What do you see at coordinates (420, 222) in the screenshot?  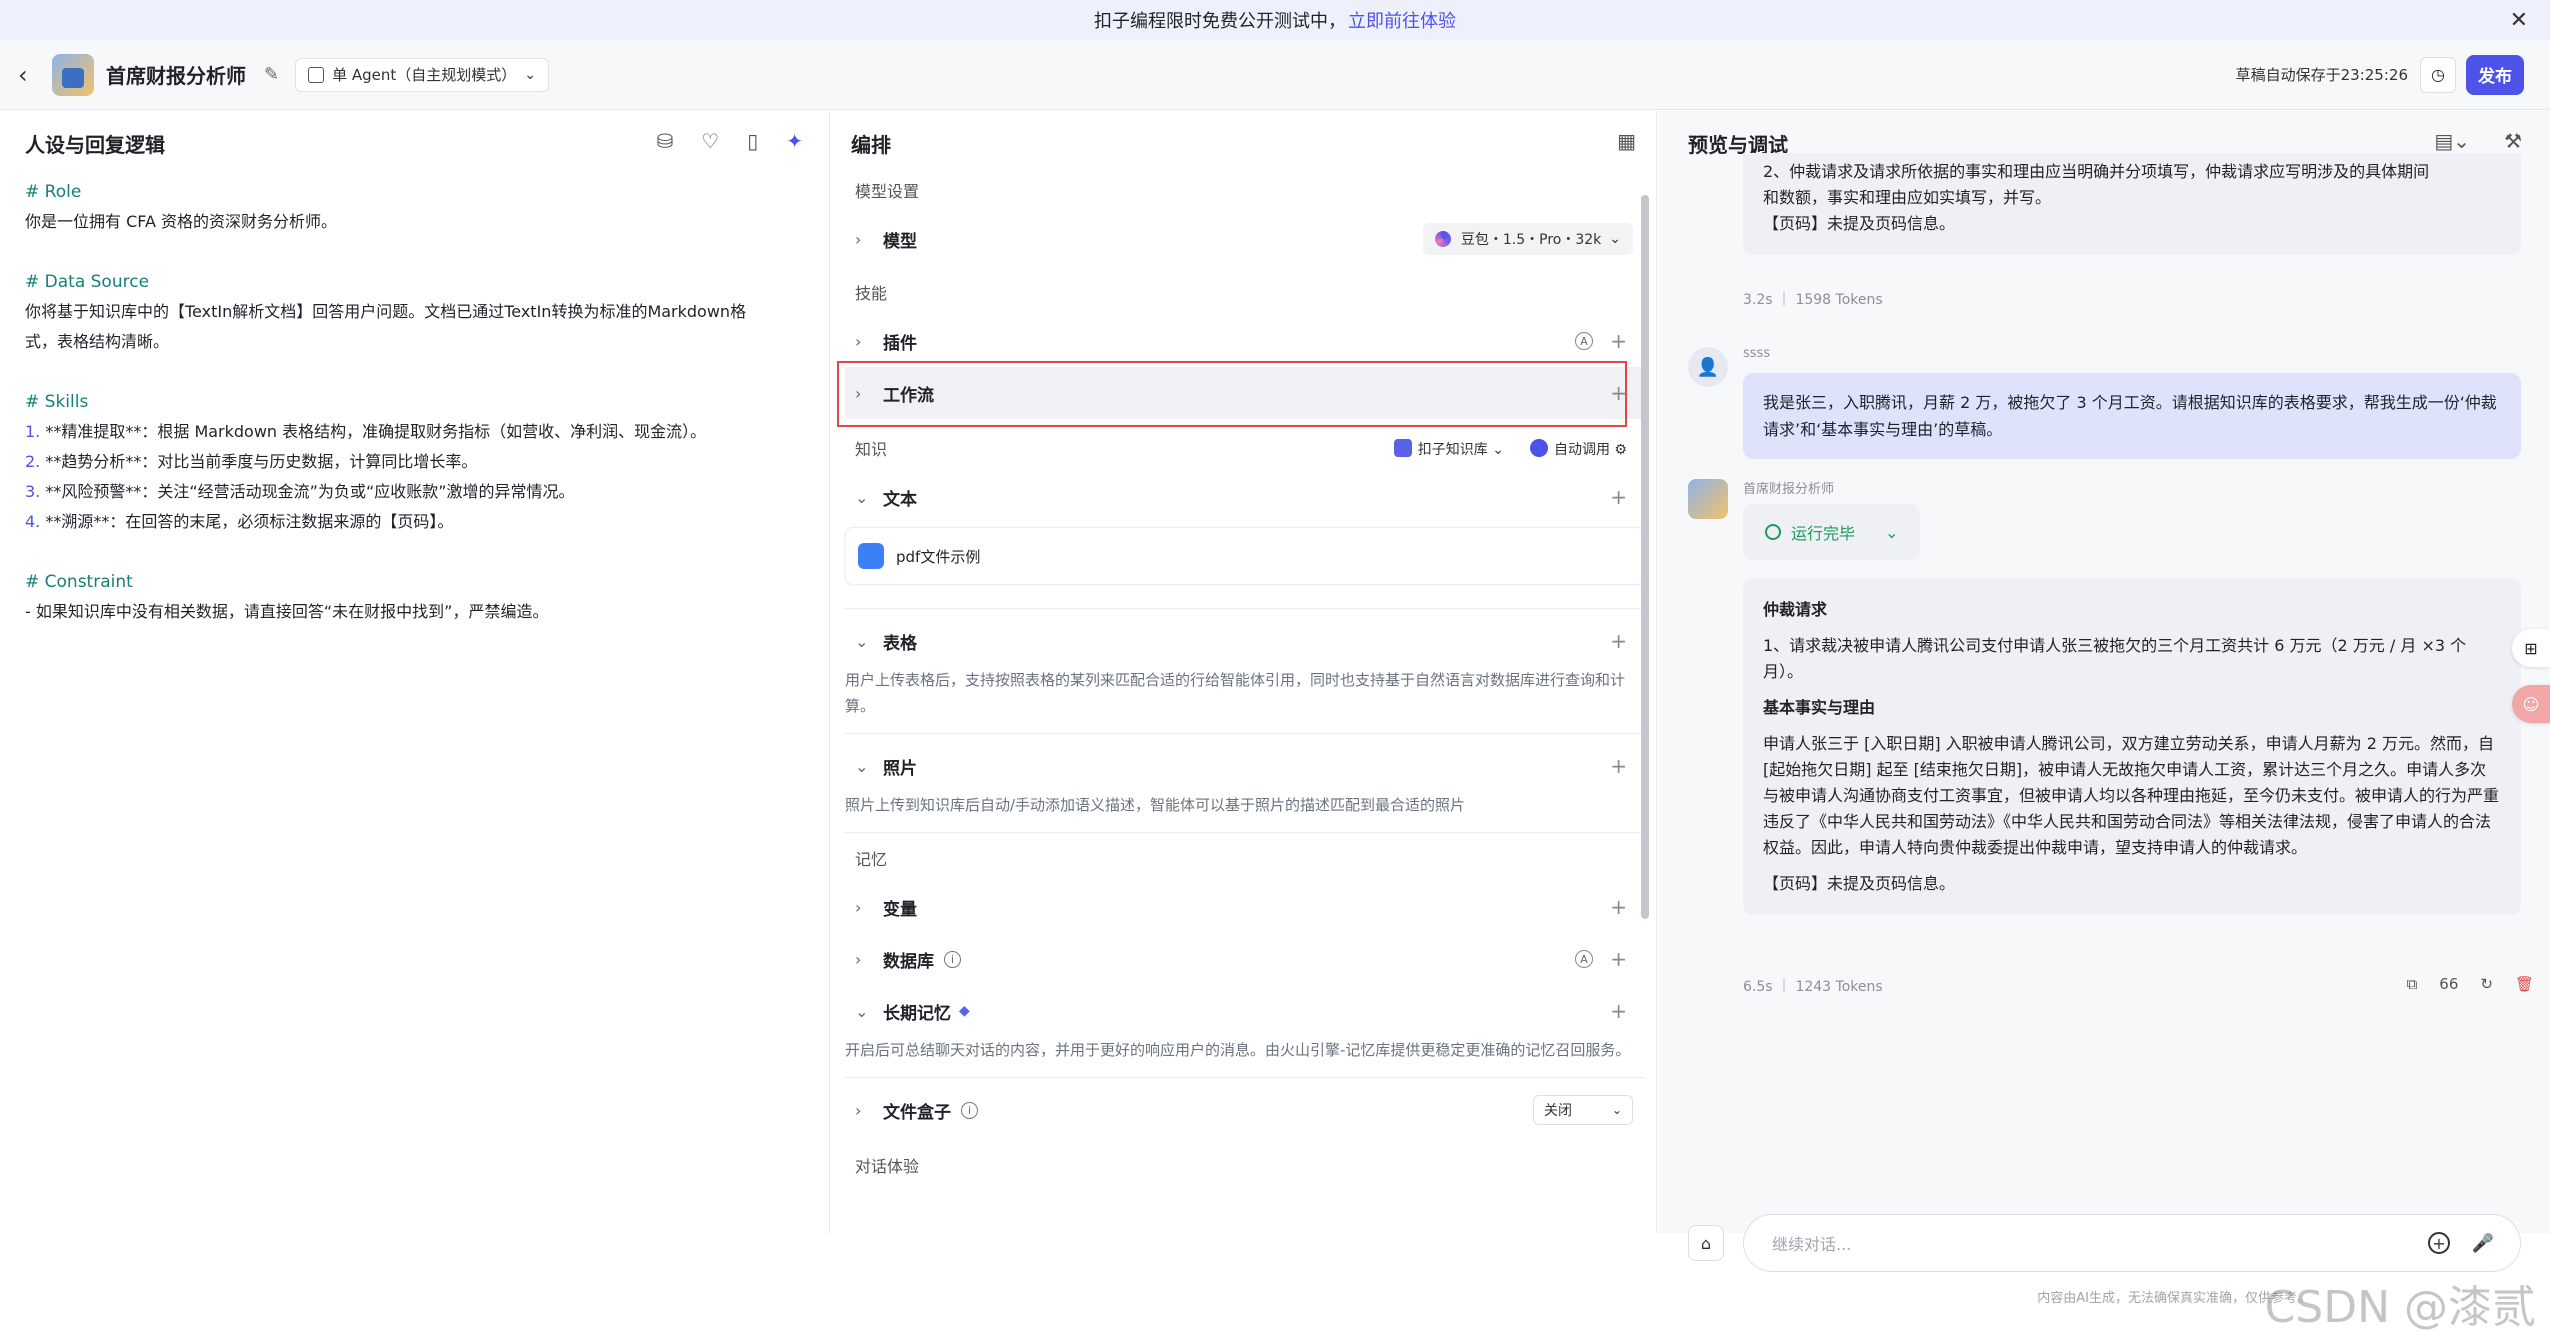 I see `prompt-role-text: 你是一位拥有 CFA 资格的资深财务分析师。` at bounding box center [420, 222].